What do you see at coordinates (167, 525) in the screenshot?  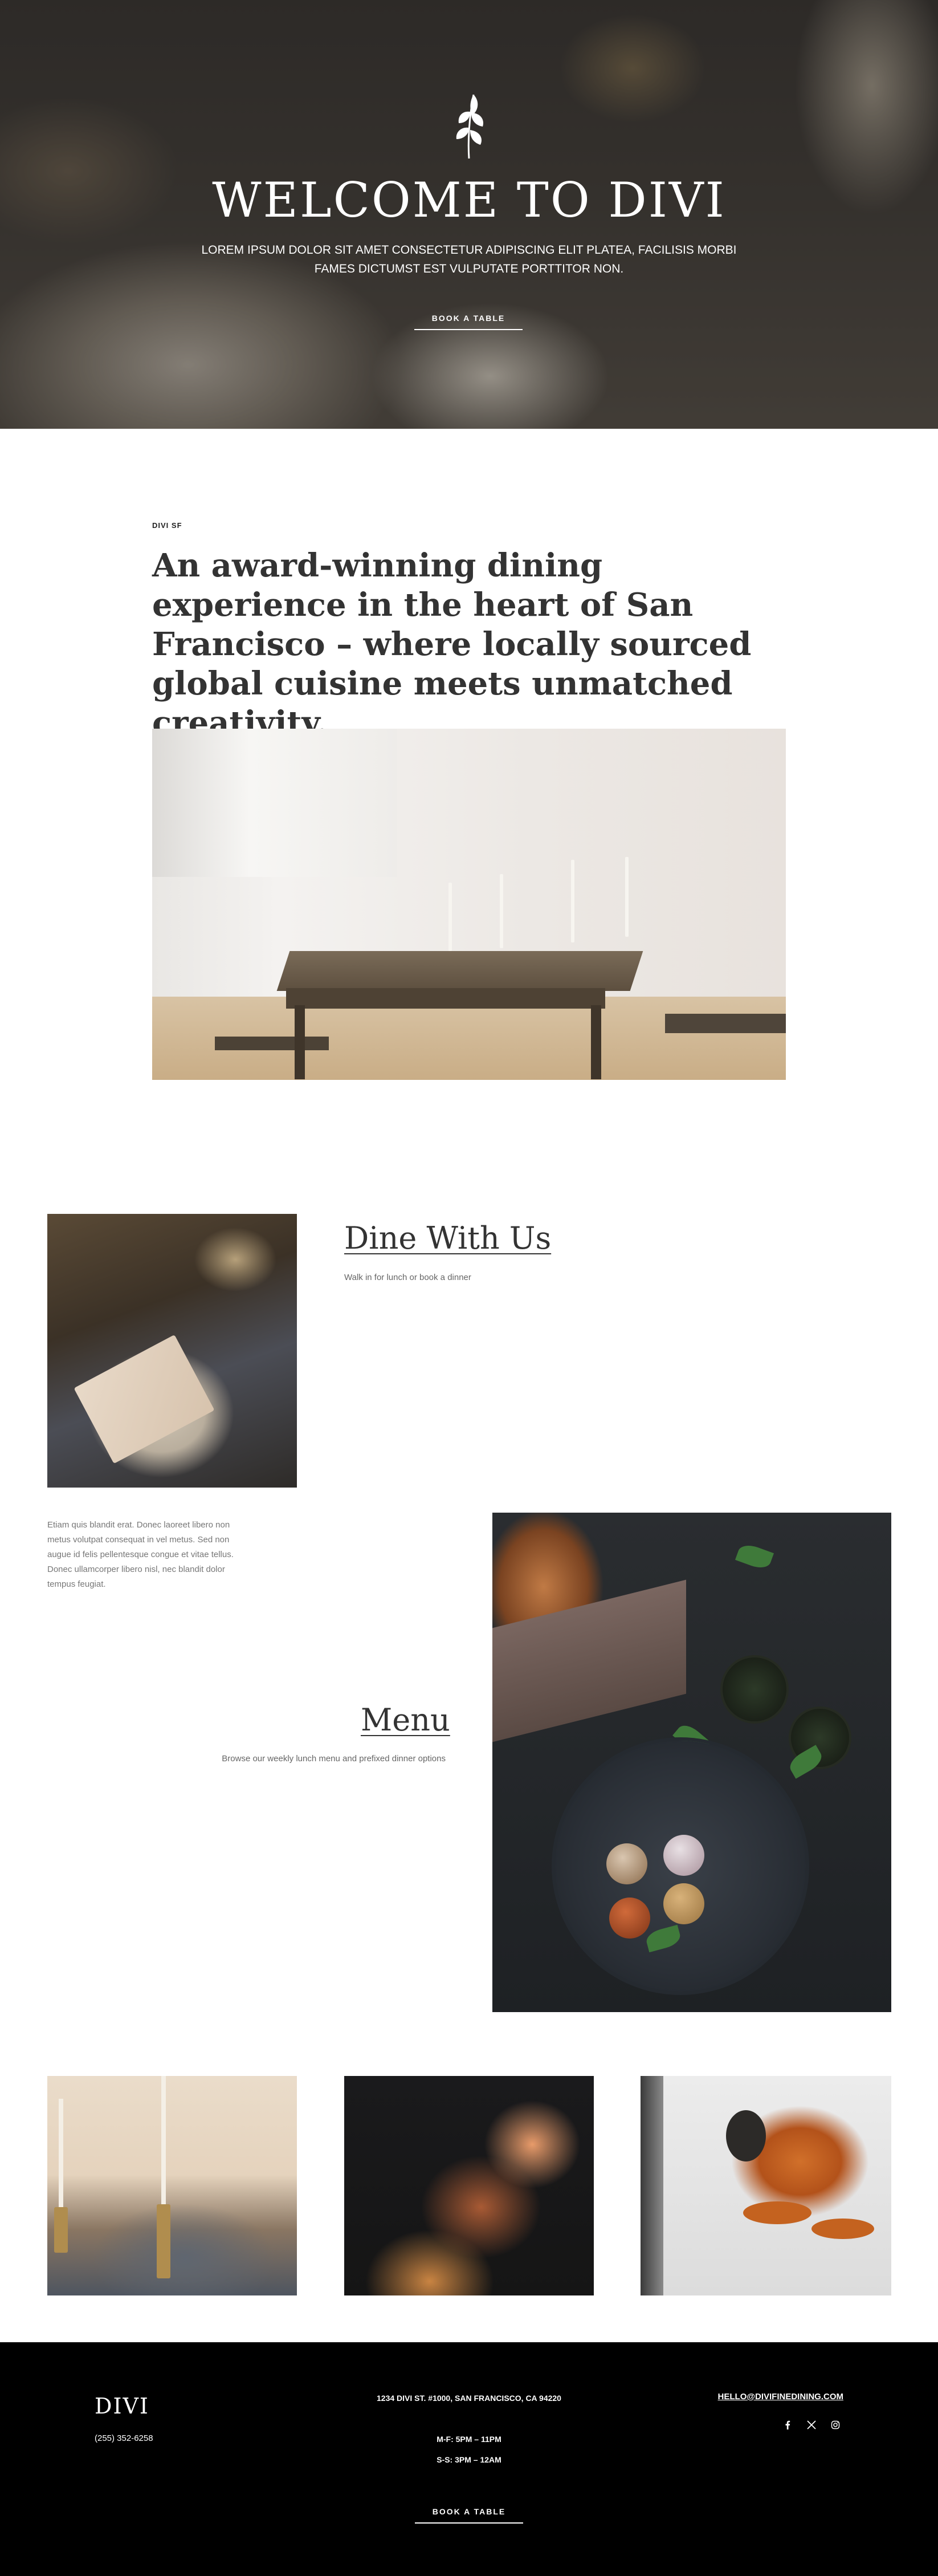 I see `intro-eyebrow: DIVI SF` at bounding box center [167, 525].